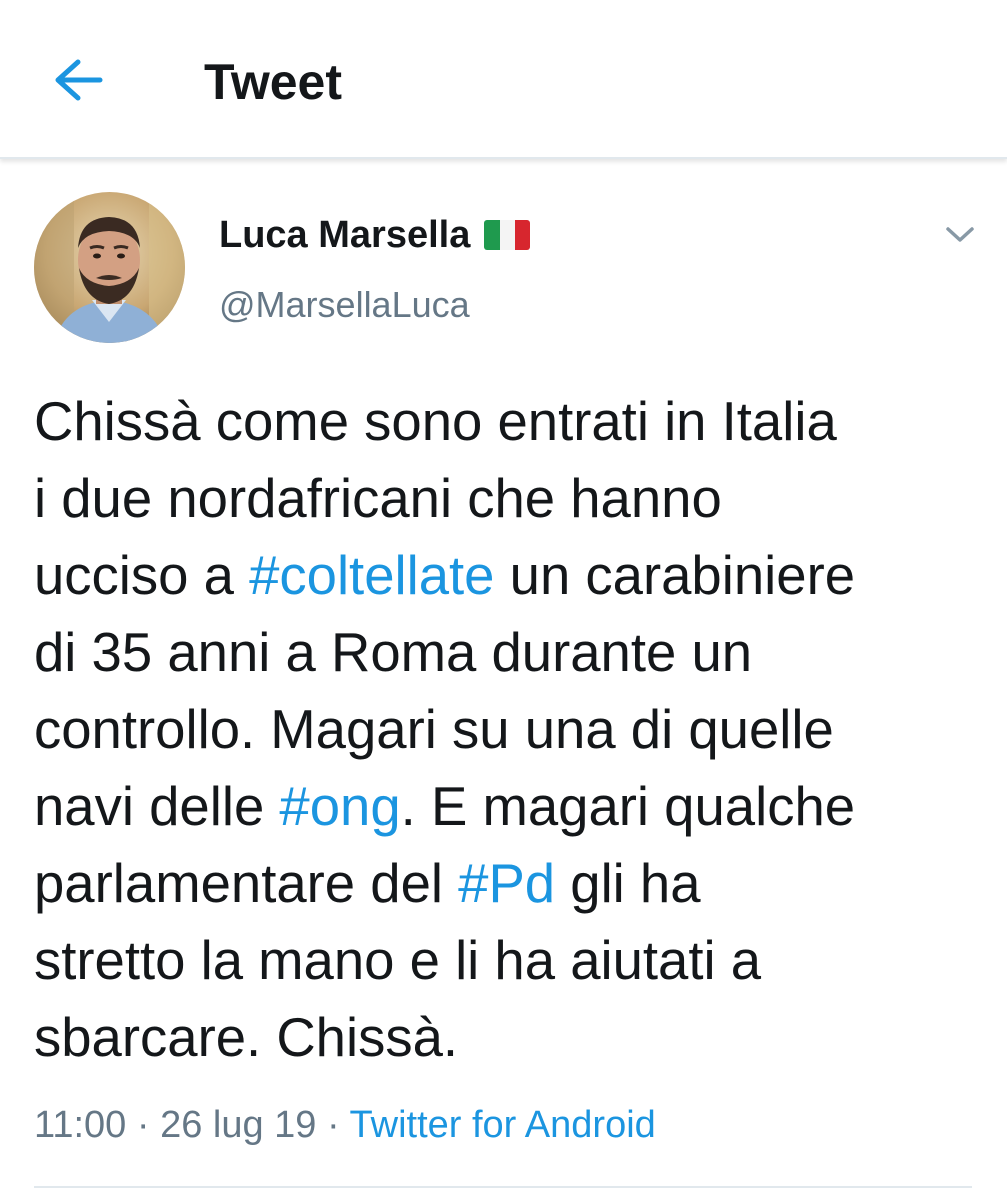  I want to click on tweet-text-line: parlamentare del #Pd gli ha, so click(509, 883).